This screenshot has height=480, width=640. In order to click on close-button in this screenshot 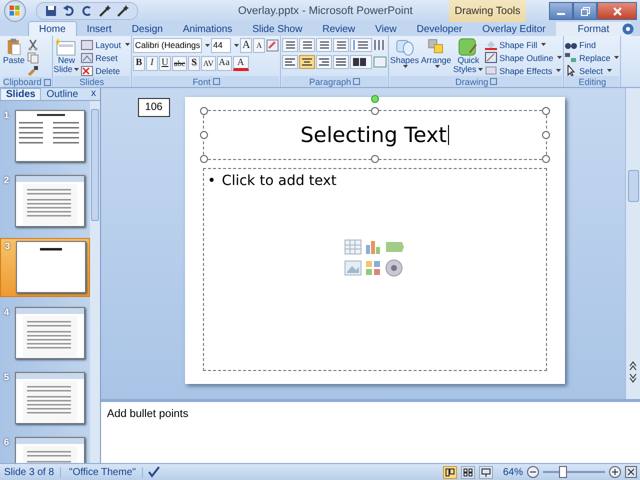, I will do `click(617, 11)`.